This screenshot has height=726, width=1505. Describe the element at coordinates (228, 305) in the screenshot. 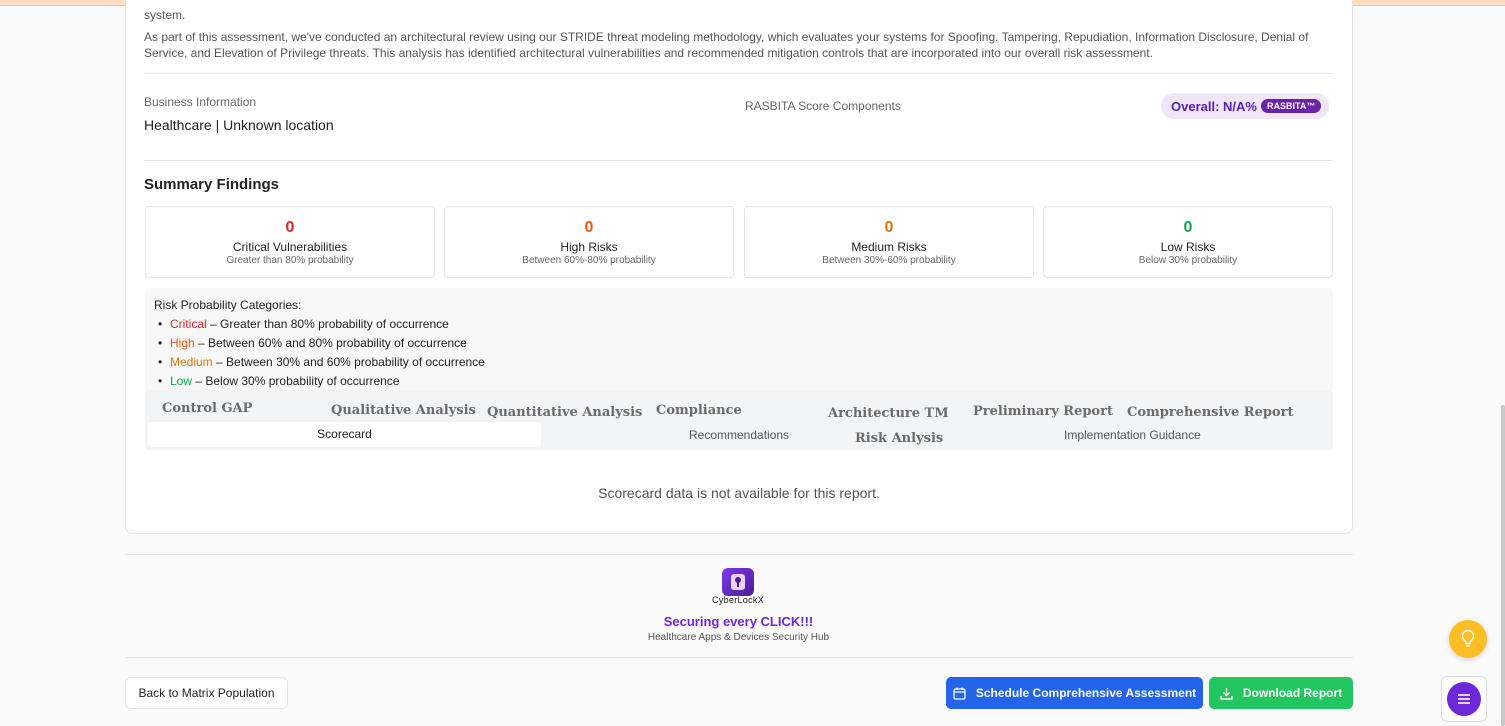

I see `risk-categories-title: Risk Probability Categories:` at that location.